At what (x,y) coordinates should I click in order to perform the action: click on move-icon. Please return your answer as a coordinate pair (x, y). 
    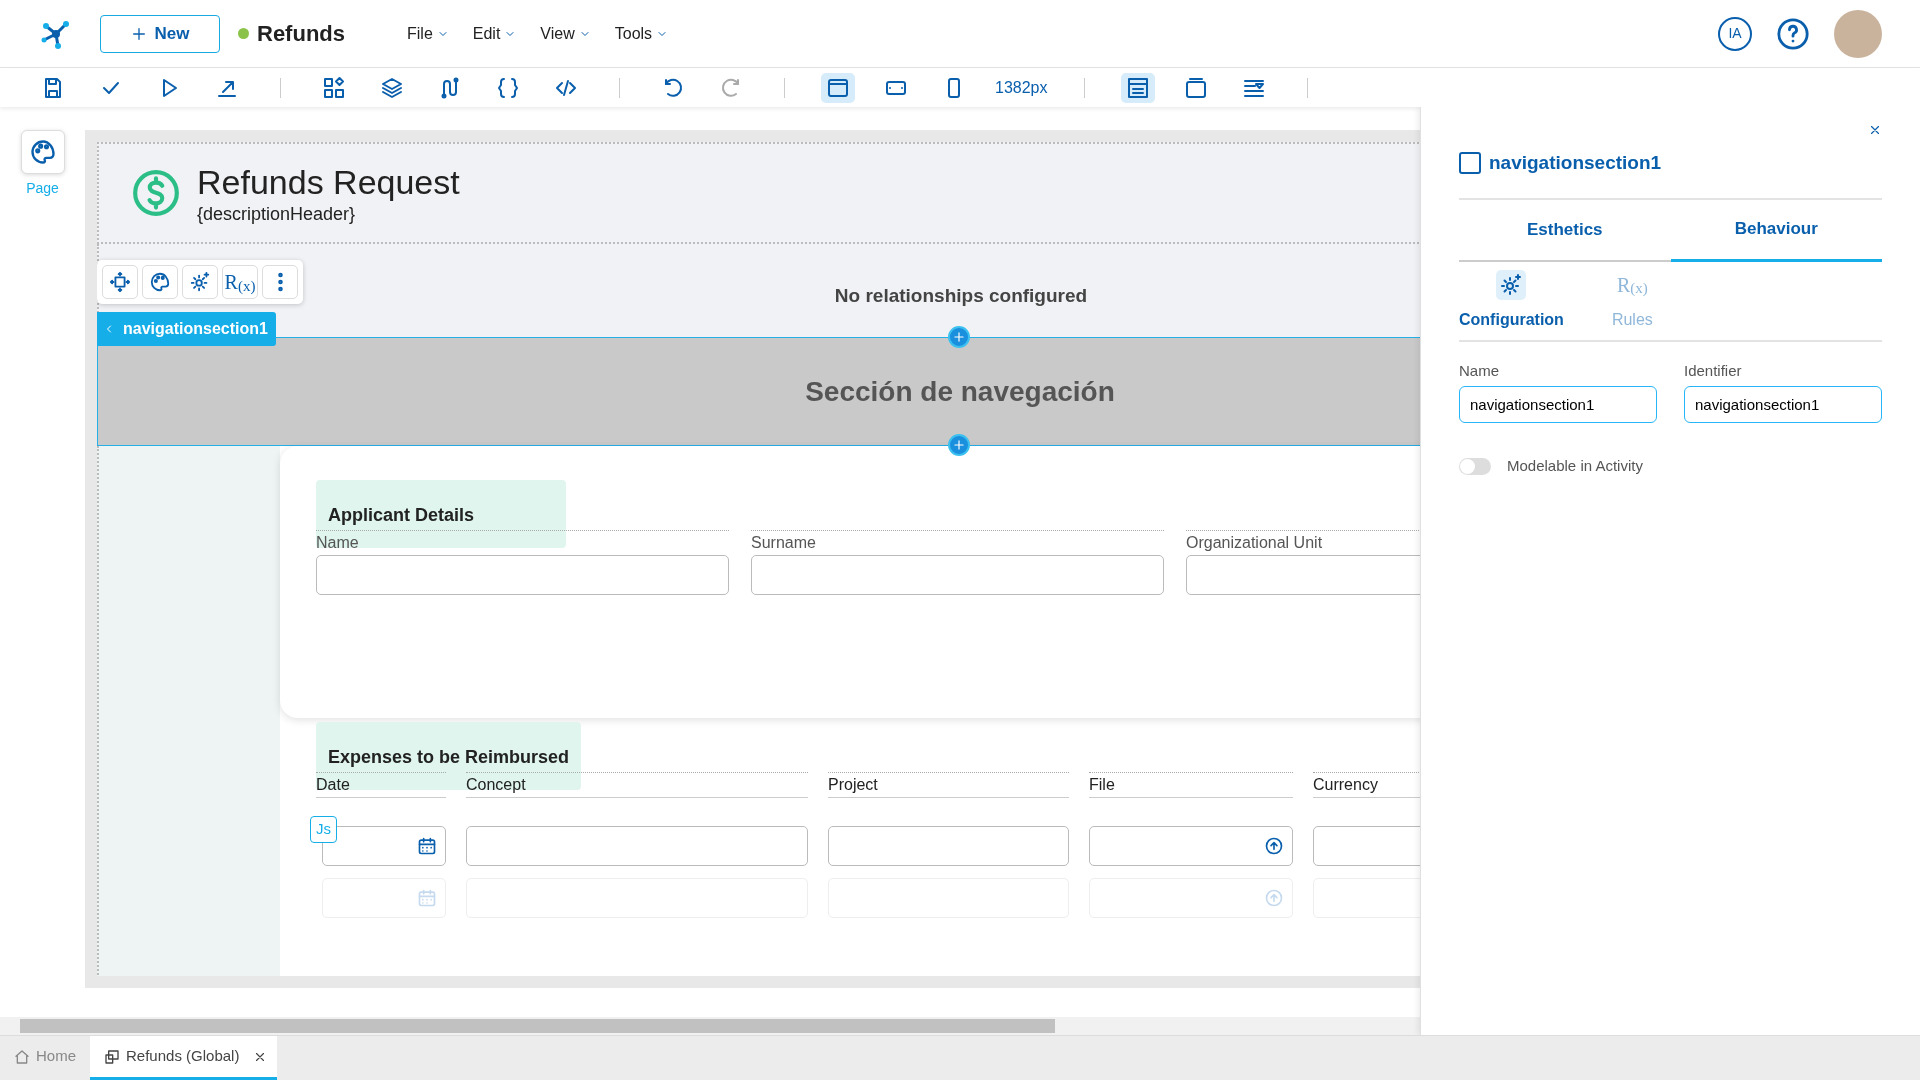
    Looking at the image, I should click on (120, 282).